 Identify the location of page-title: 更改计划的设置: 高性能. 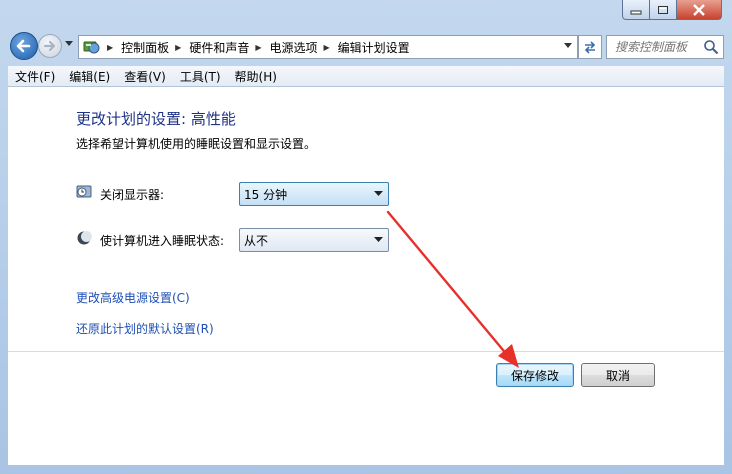
(156, 119).